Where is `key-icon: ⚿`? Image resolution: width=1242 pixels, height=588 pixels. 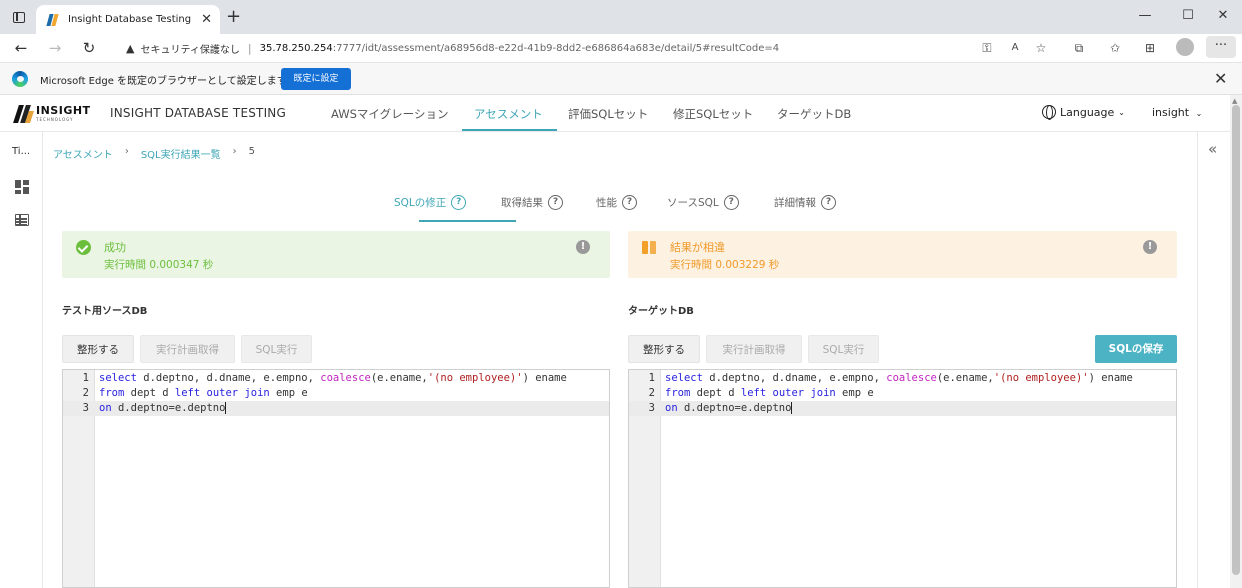
key-icon: ⚿ is located at coordinates (987, 48).